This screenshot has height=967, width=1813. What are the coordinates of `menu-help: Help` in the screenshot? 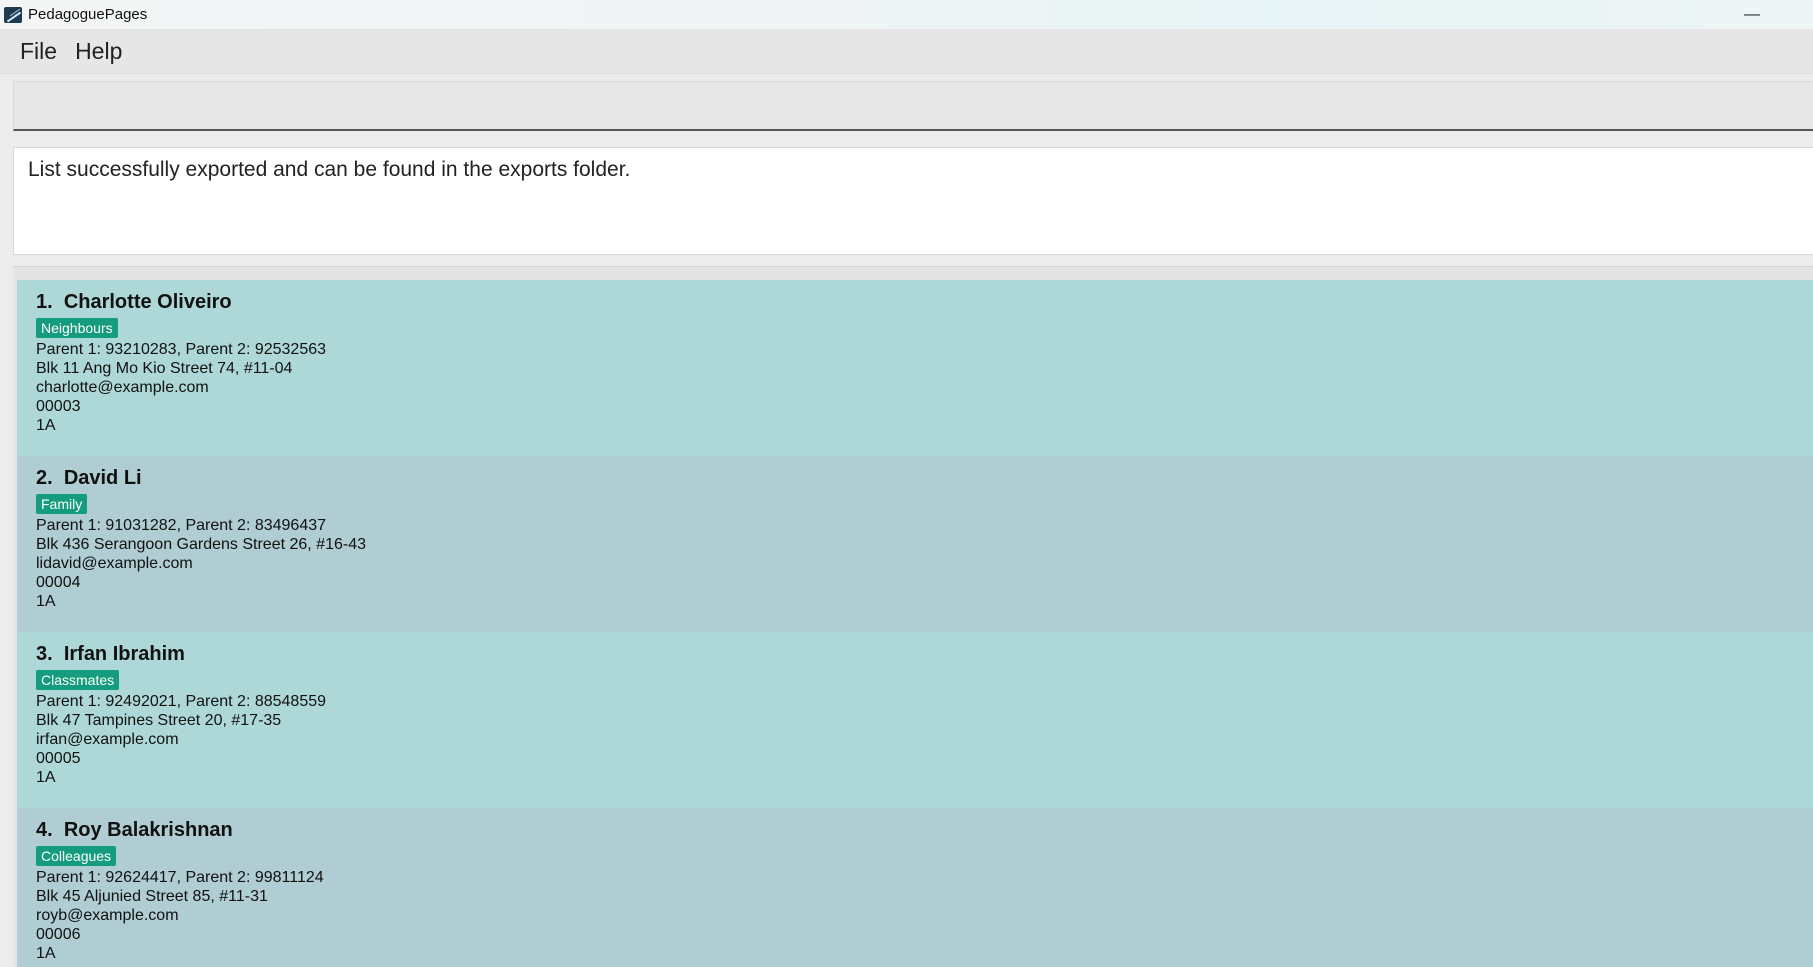 It's located at (98, 51).